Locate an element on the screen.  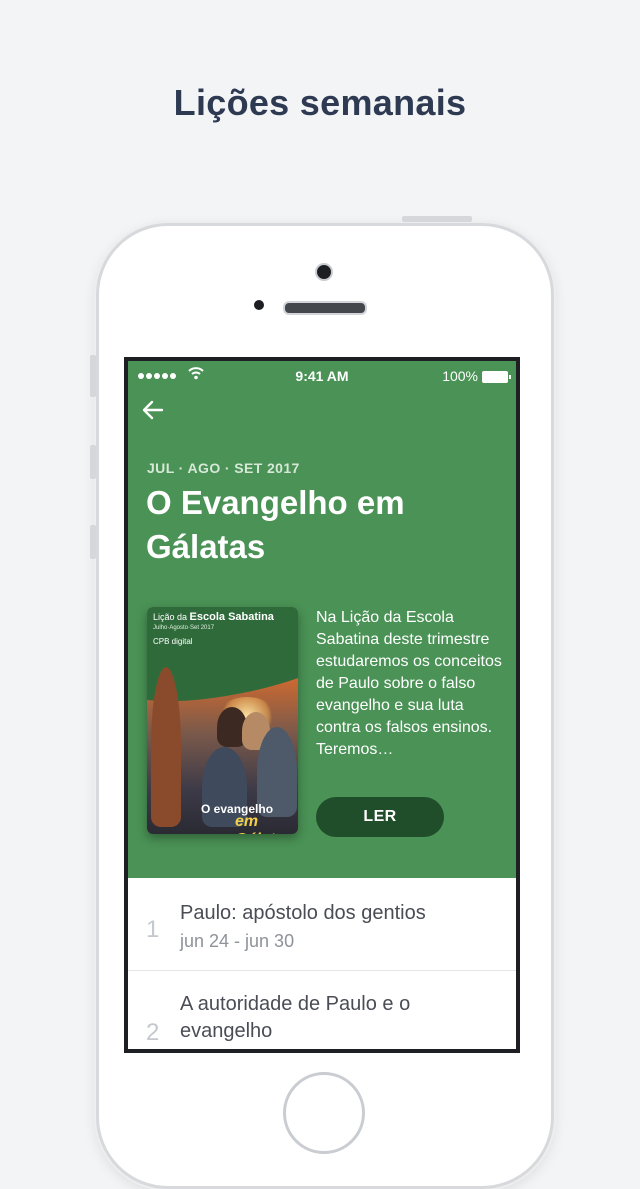
earpiece-speaker is located at coordinates (325, 308).